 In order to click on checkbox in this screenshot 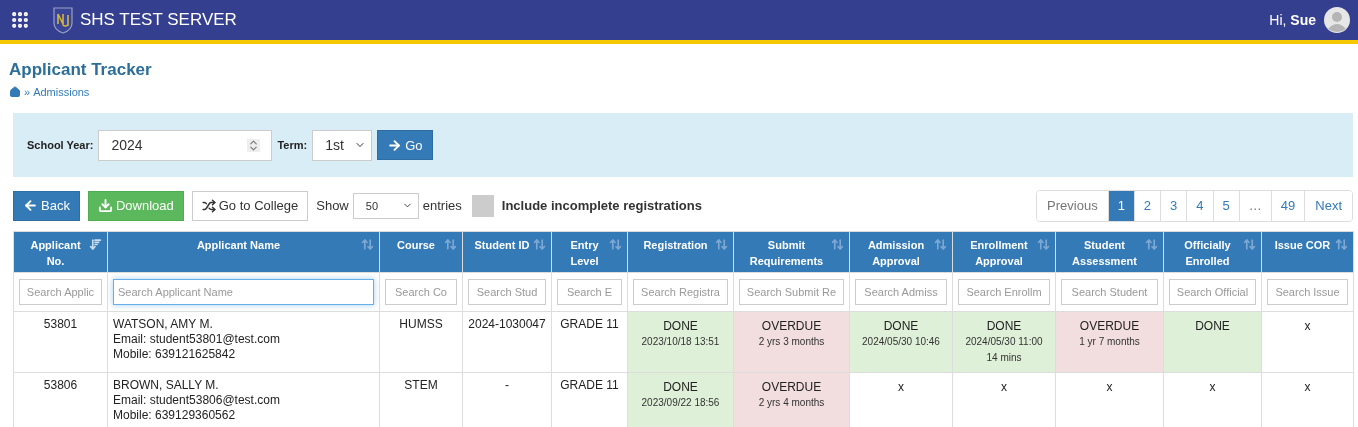, I will do `click(482, 205)`.